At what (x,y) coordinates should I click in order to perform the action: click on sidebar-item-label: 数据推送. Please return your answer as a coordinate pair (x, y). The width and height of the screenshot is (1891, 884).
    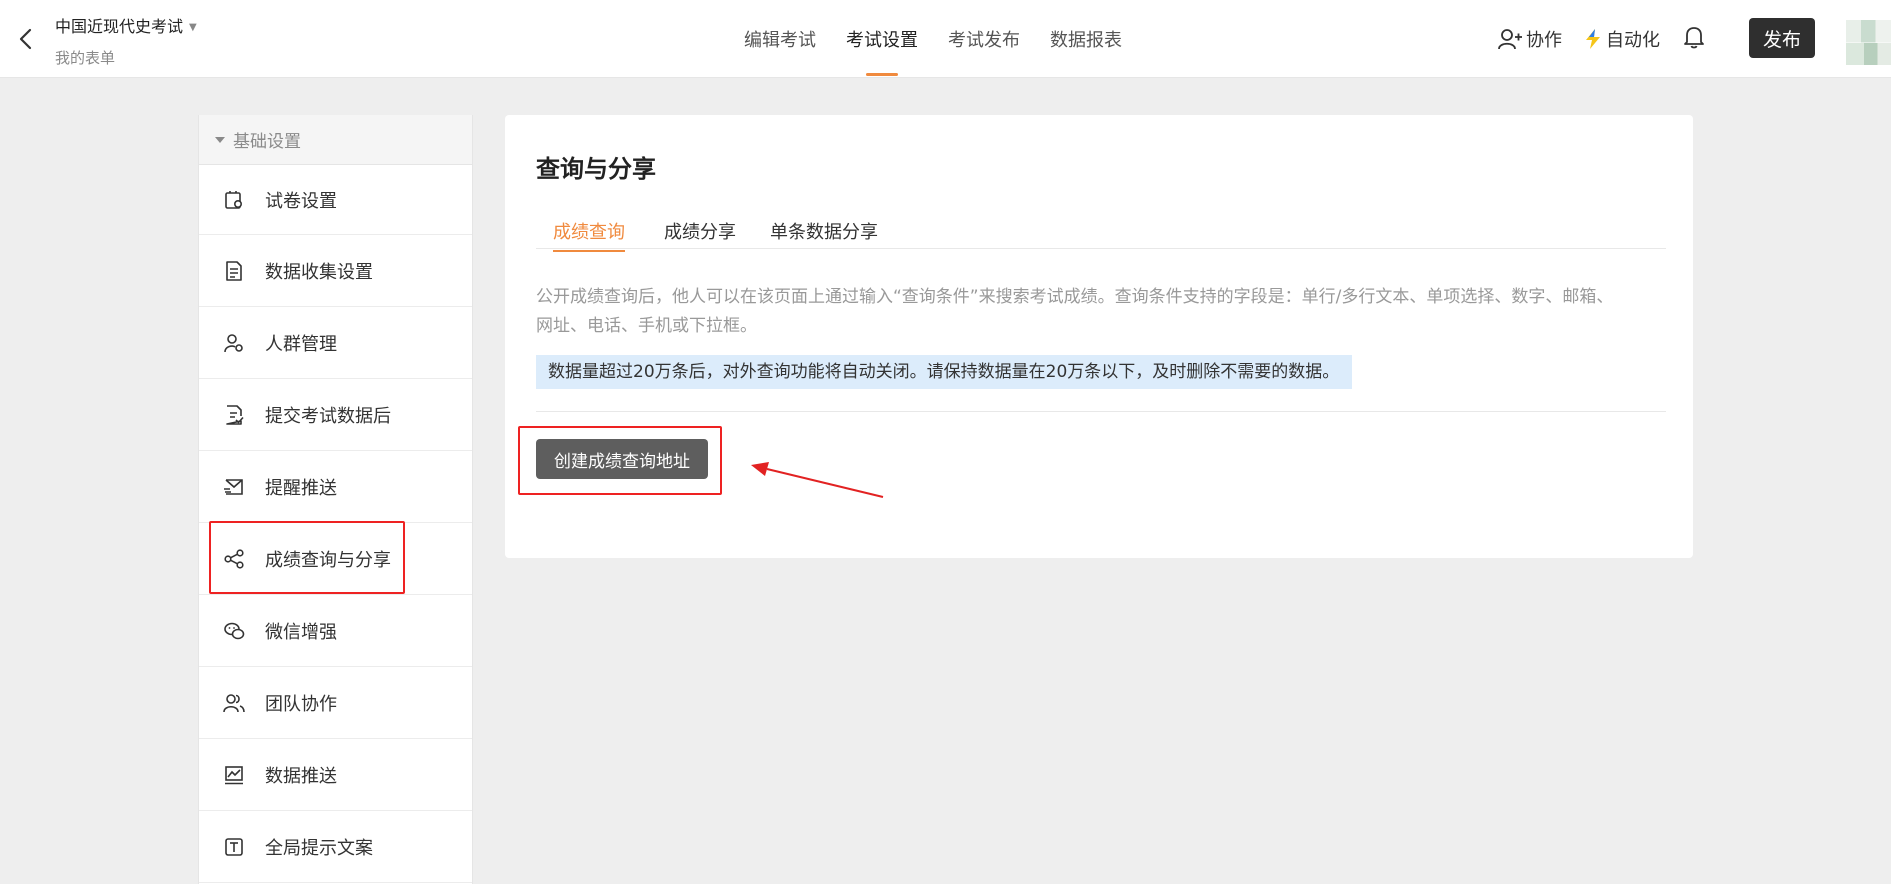
    Looking at the image, I should click on (301, 776).